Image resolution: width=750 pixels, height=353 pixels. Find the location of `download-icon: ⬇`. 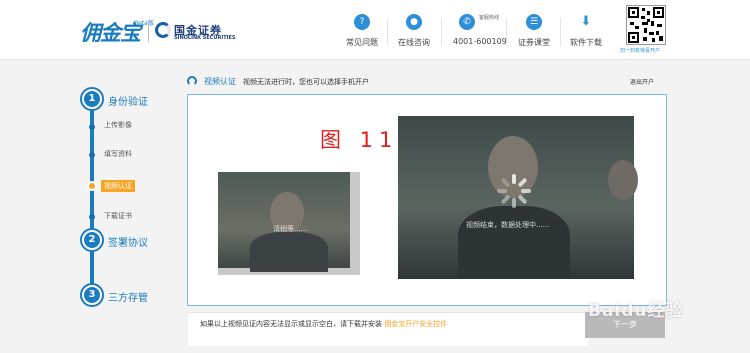

download-icon: ⬇ is located at coordinates (586, 21).